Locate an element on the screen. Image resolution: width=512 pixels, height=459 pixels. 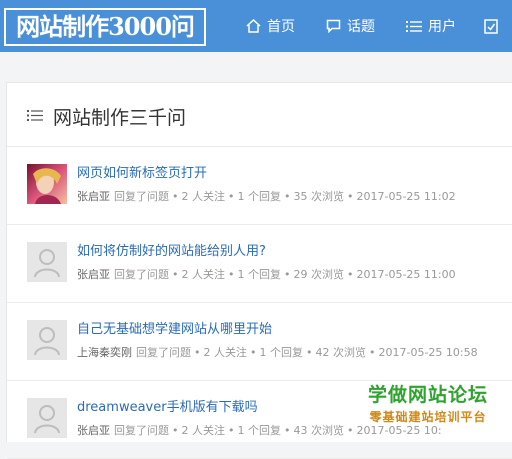
view-count: 29 次浏览 is located at coordinates (319, 274).